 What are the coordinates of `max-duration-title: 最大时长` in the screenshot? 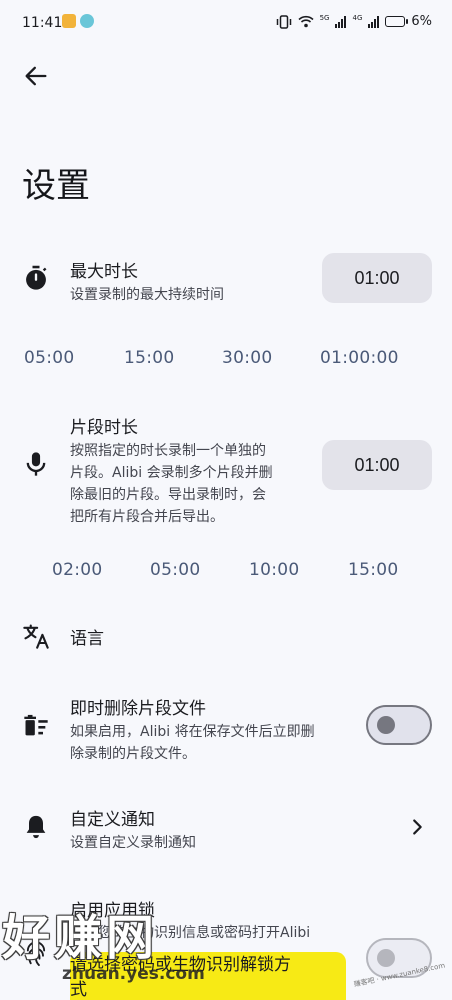 It's located at (104, 272).